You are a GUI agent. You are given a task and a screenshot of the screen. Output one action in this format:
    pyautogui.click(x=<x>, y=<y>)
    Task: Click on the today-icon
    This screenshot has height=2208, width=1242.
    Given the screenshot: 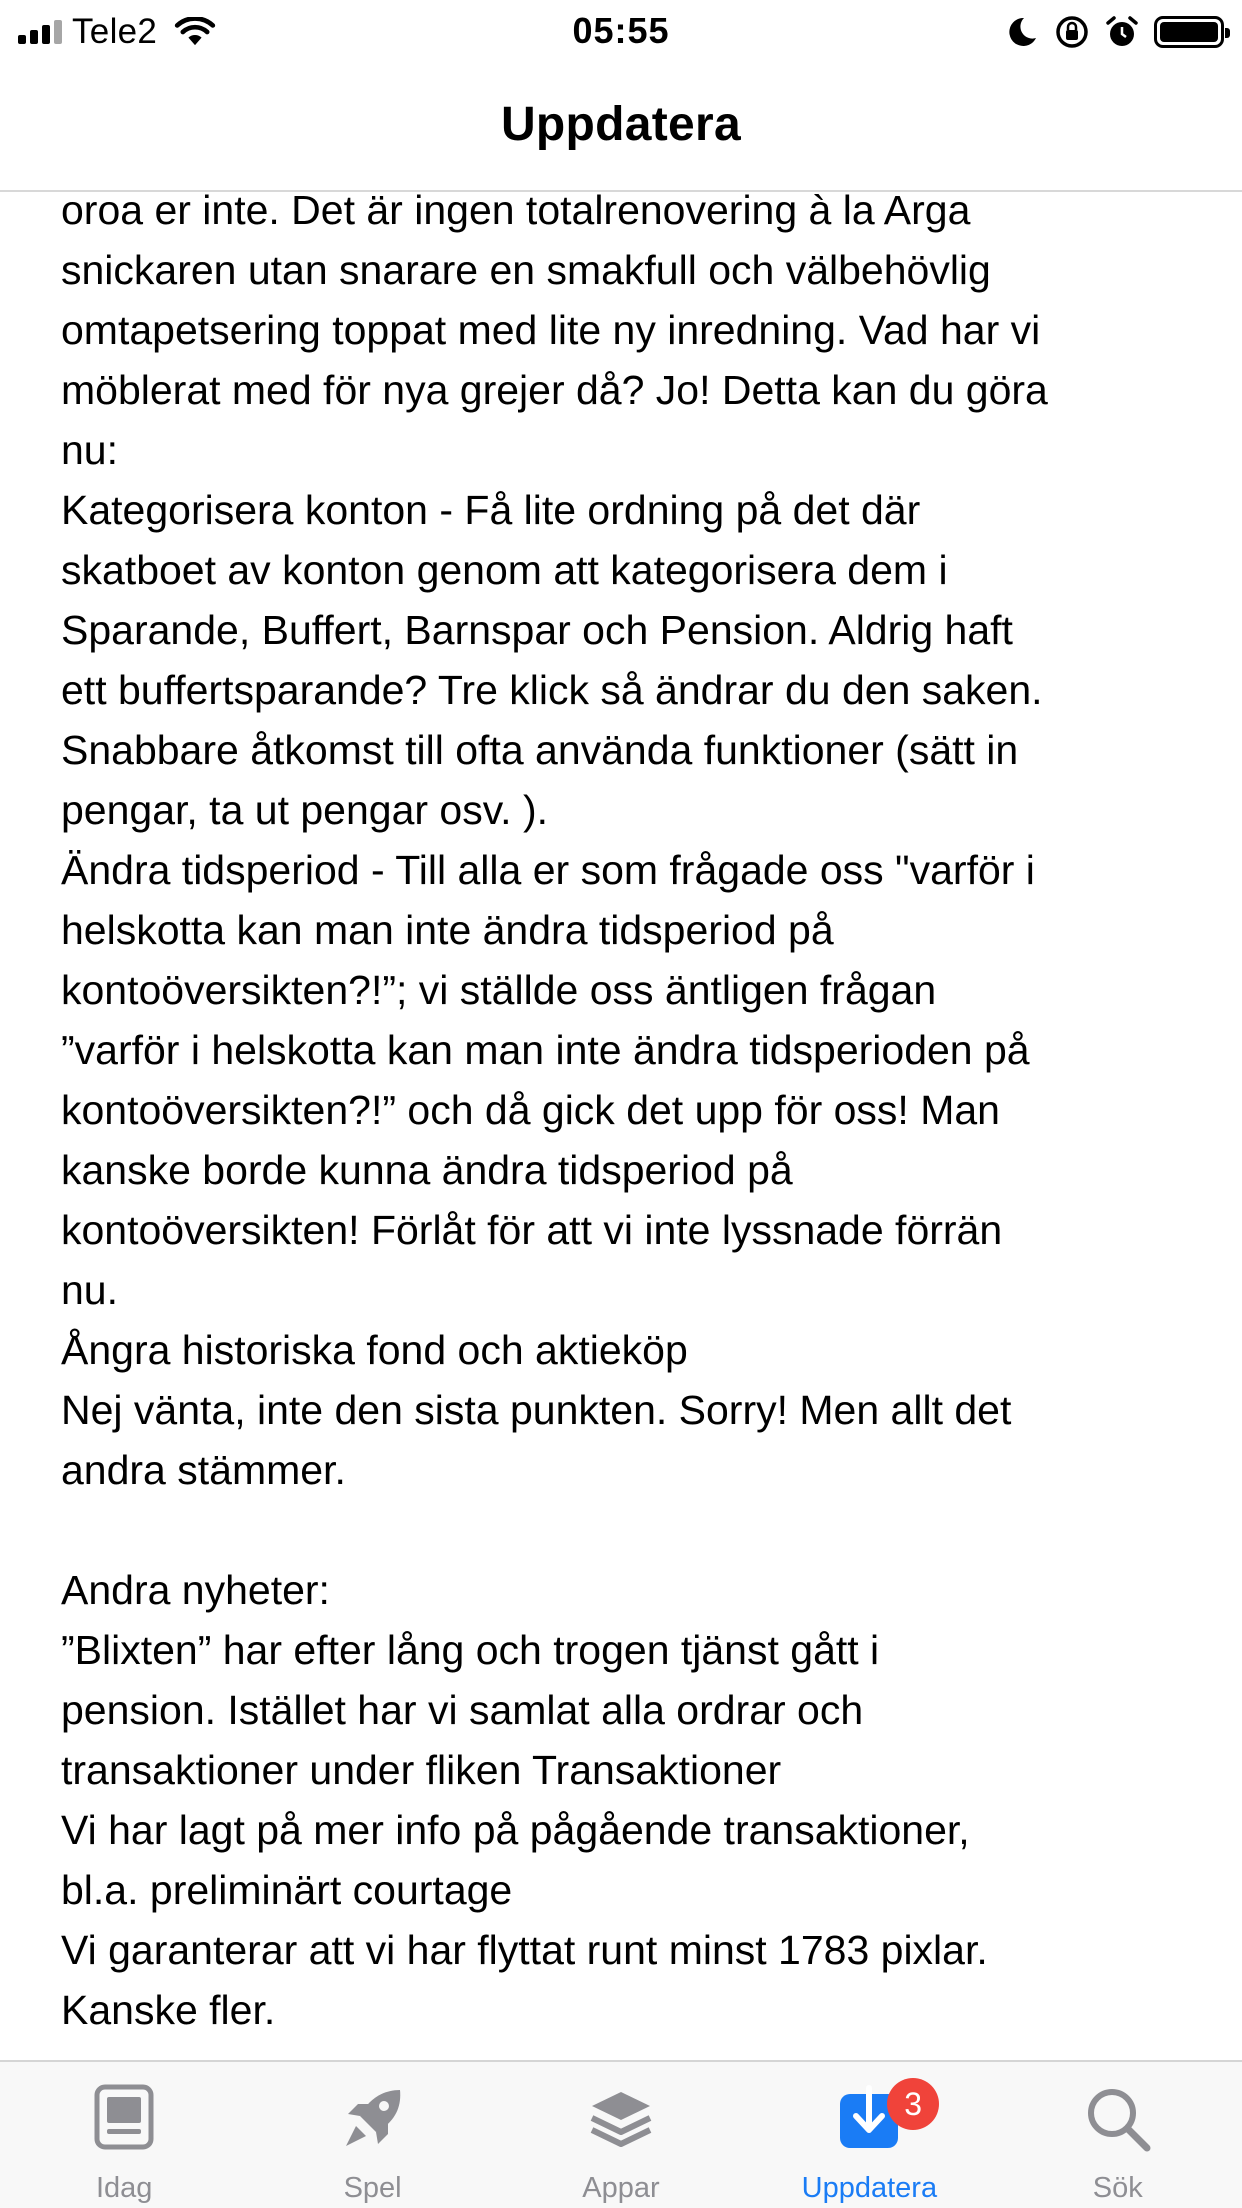 What is the action you would take?
    pyautogui.click(x=124, y=2117)
    